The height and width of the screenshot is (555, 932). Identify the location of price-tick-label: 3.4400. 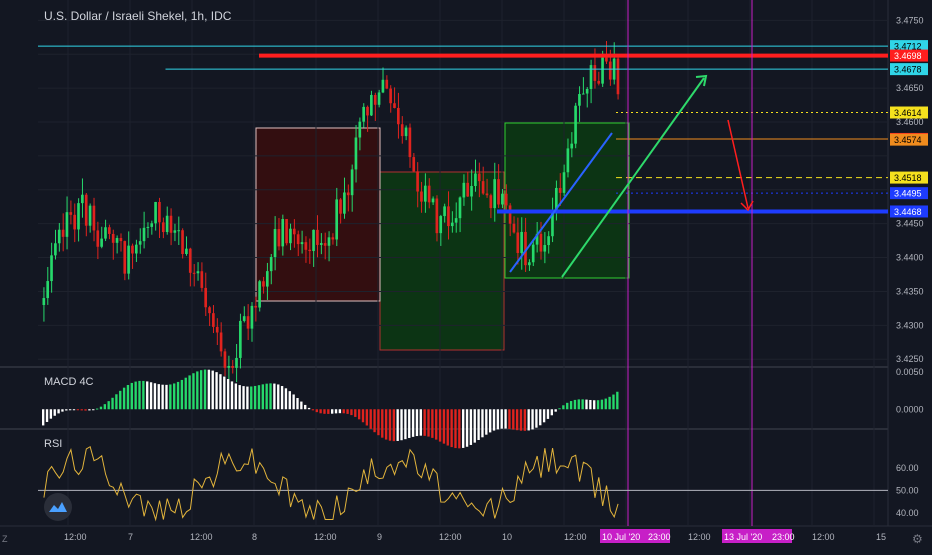
(910, 258).